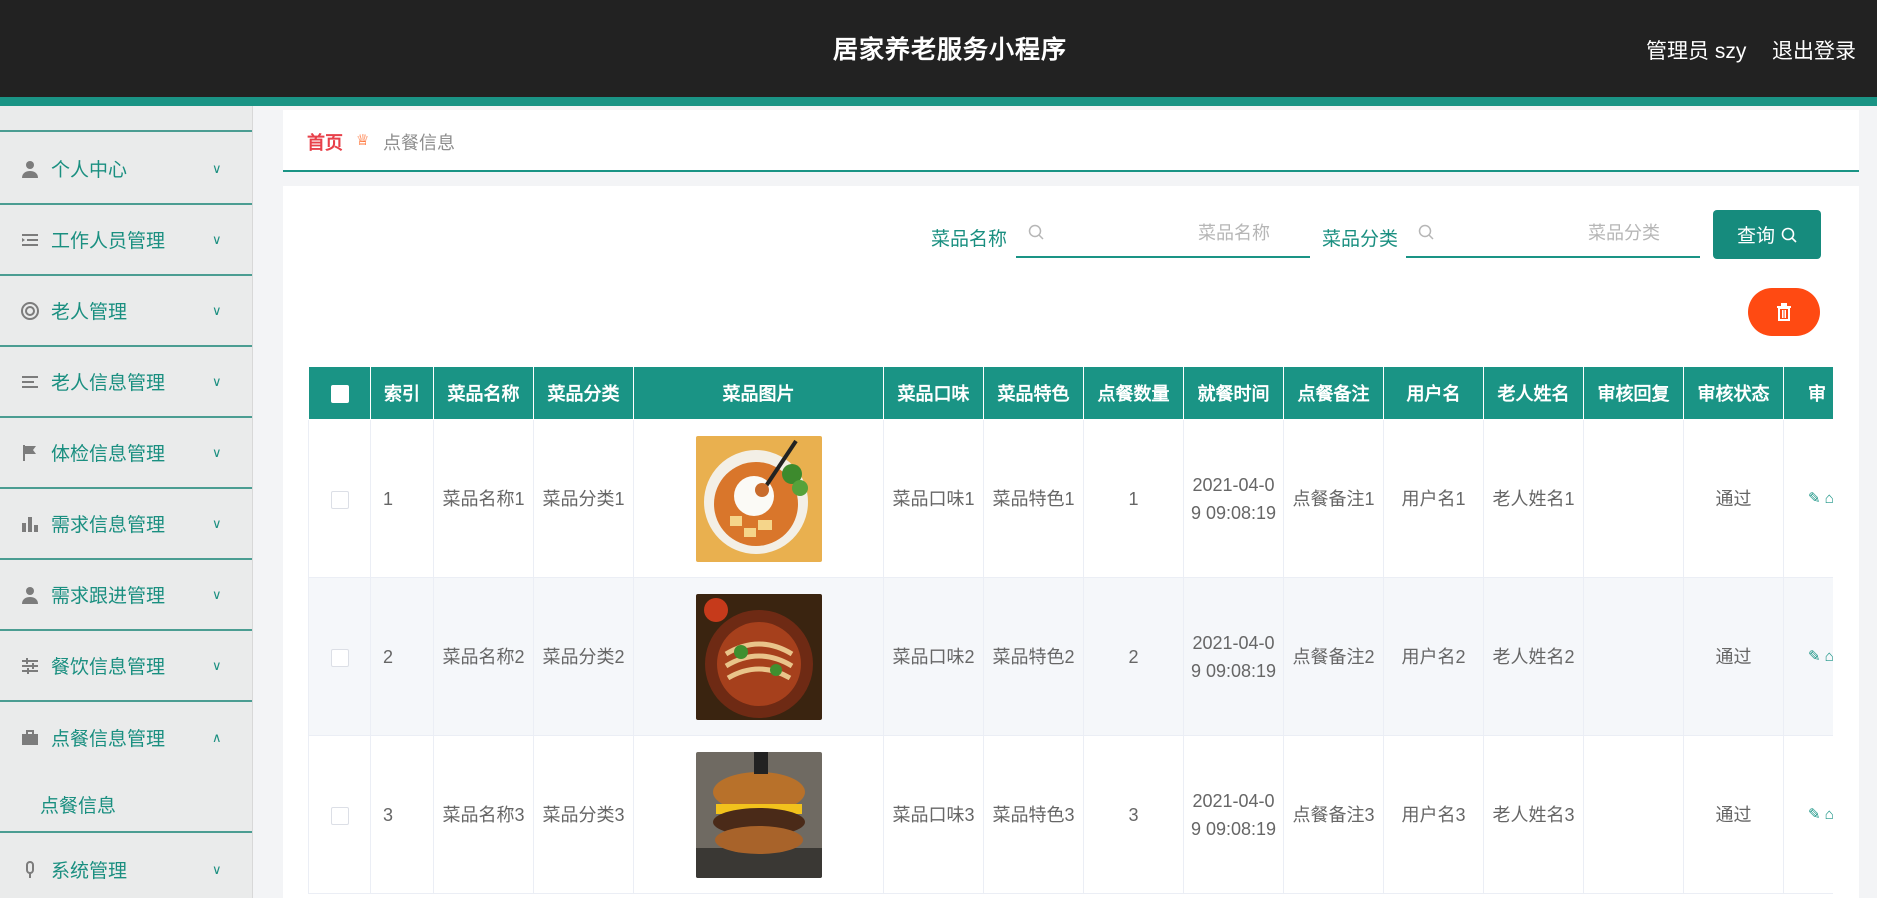 The height and width of the screenshot is (898, 1877). What do you see at coordinates (108, 739) in the screenshot?
I see `sidebar-item-label: 点餐信息管理` at bounding box center [108, 739].